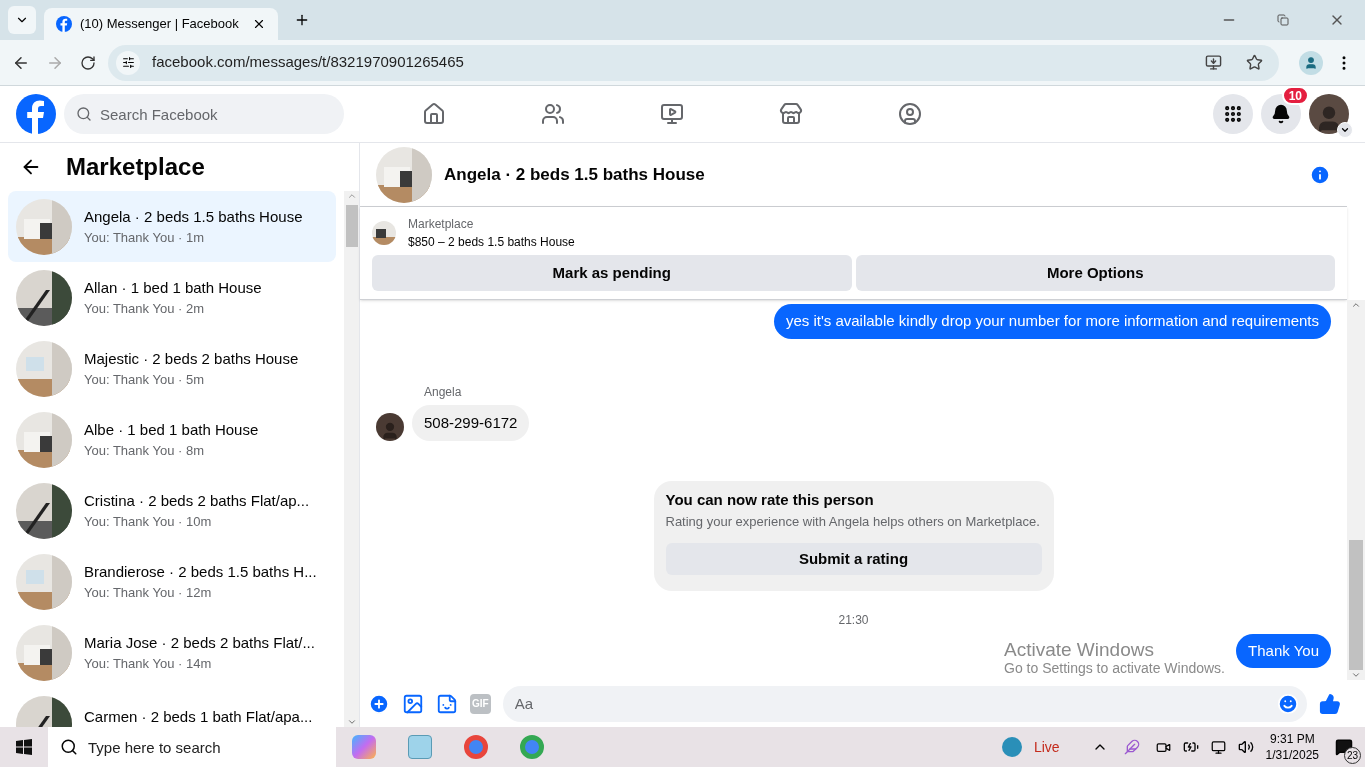 This screenshot has width=1365, height=767. Describe the element at coordinates (1283, 650) in the screenshot. I see `outgoing-message: Thank You` at that location.